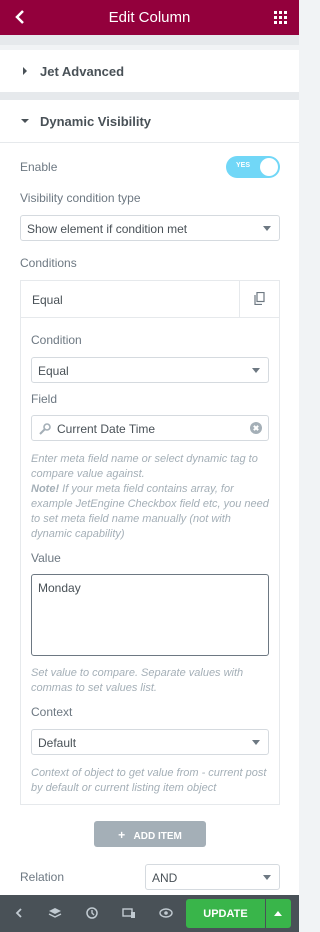 The height and width of the screenshot is (932, 320). I want to click on divider, so click(149, 40).